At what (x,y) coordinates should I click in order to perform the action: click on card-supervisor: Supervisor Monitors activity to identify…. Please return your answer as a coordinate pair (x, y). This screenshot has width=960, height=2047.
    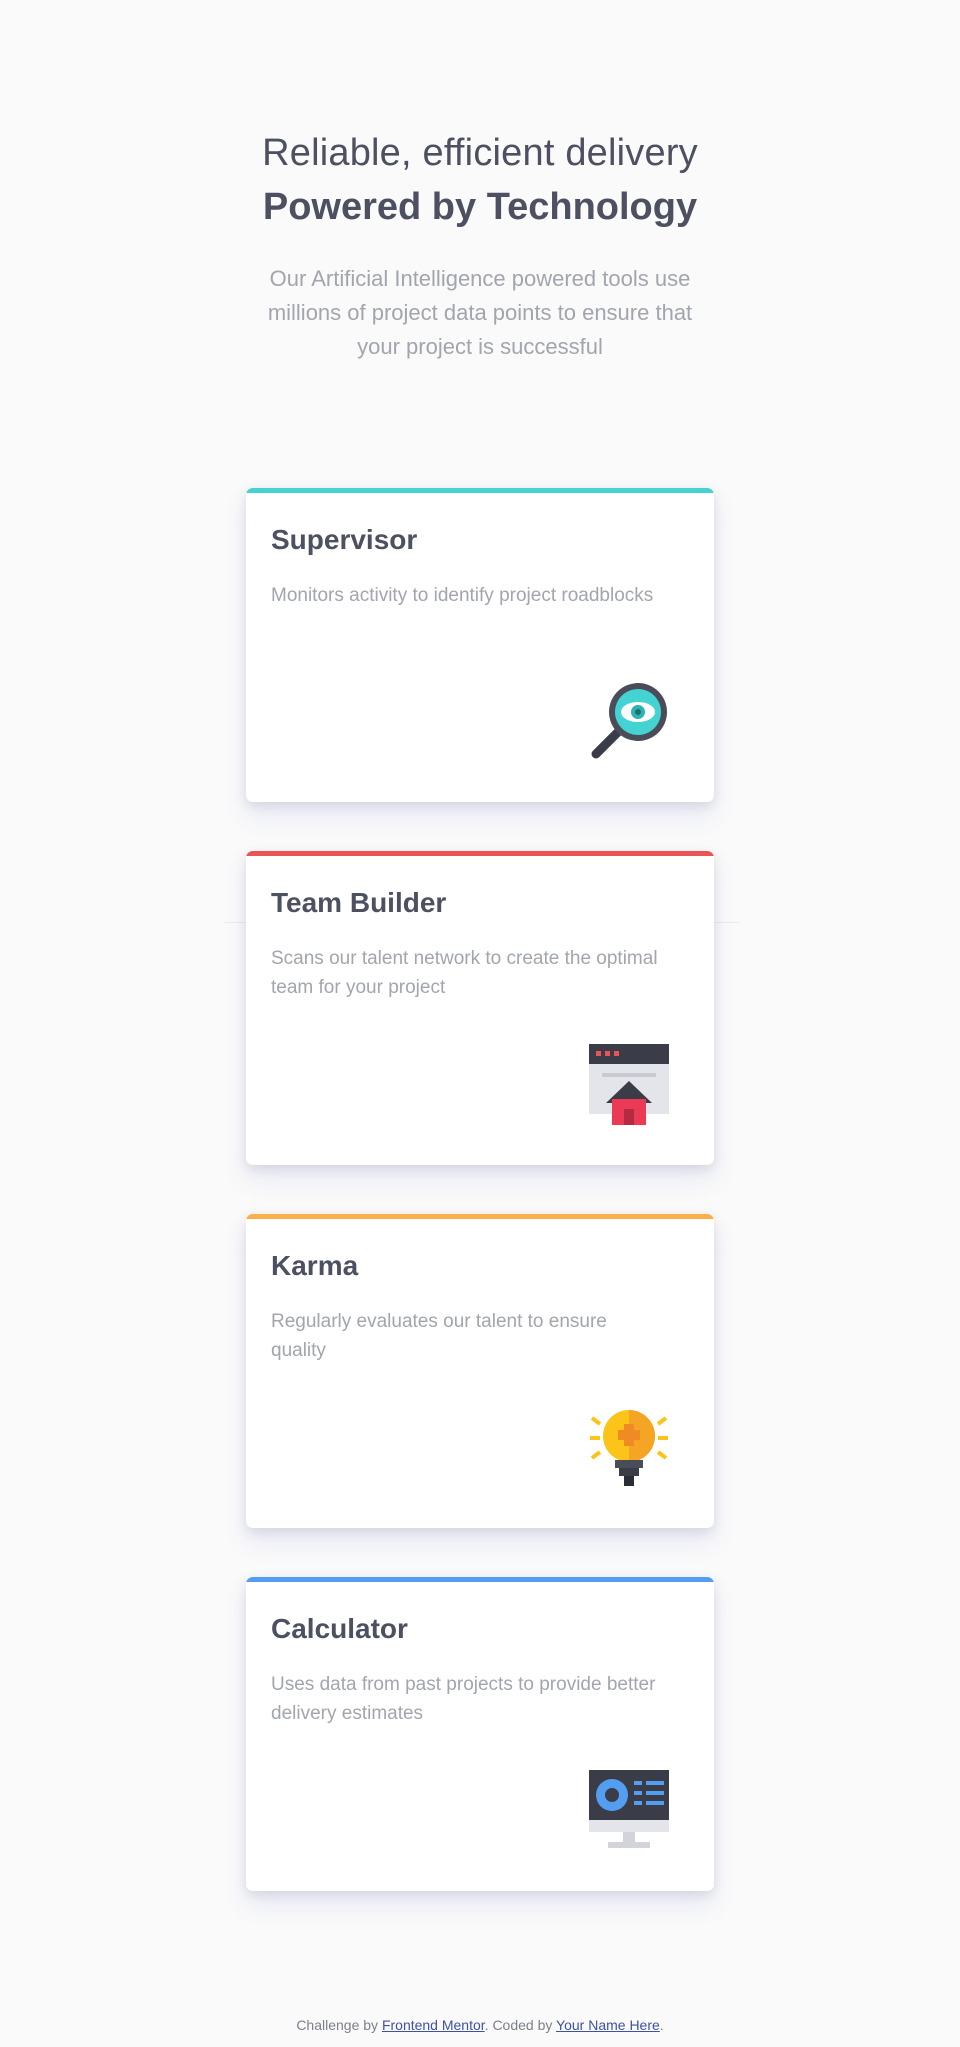
    Looking at the image, I should click on (480, 645).